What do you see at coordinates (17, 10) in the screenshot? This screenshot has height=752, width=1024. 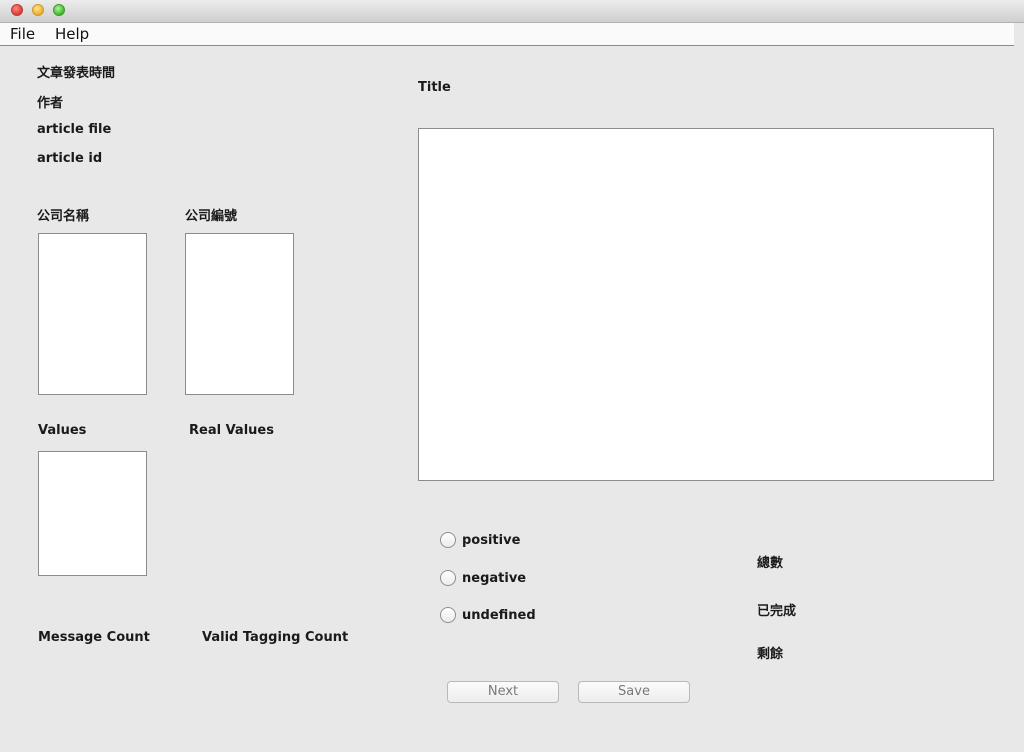 I see `close-window-button` at bounding box center [17, 10].